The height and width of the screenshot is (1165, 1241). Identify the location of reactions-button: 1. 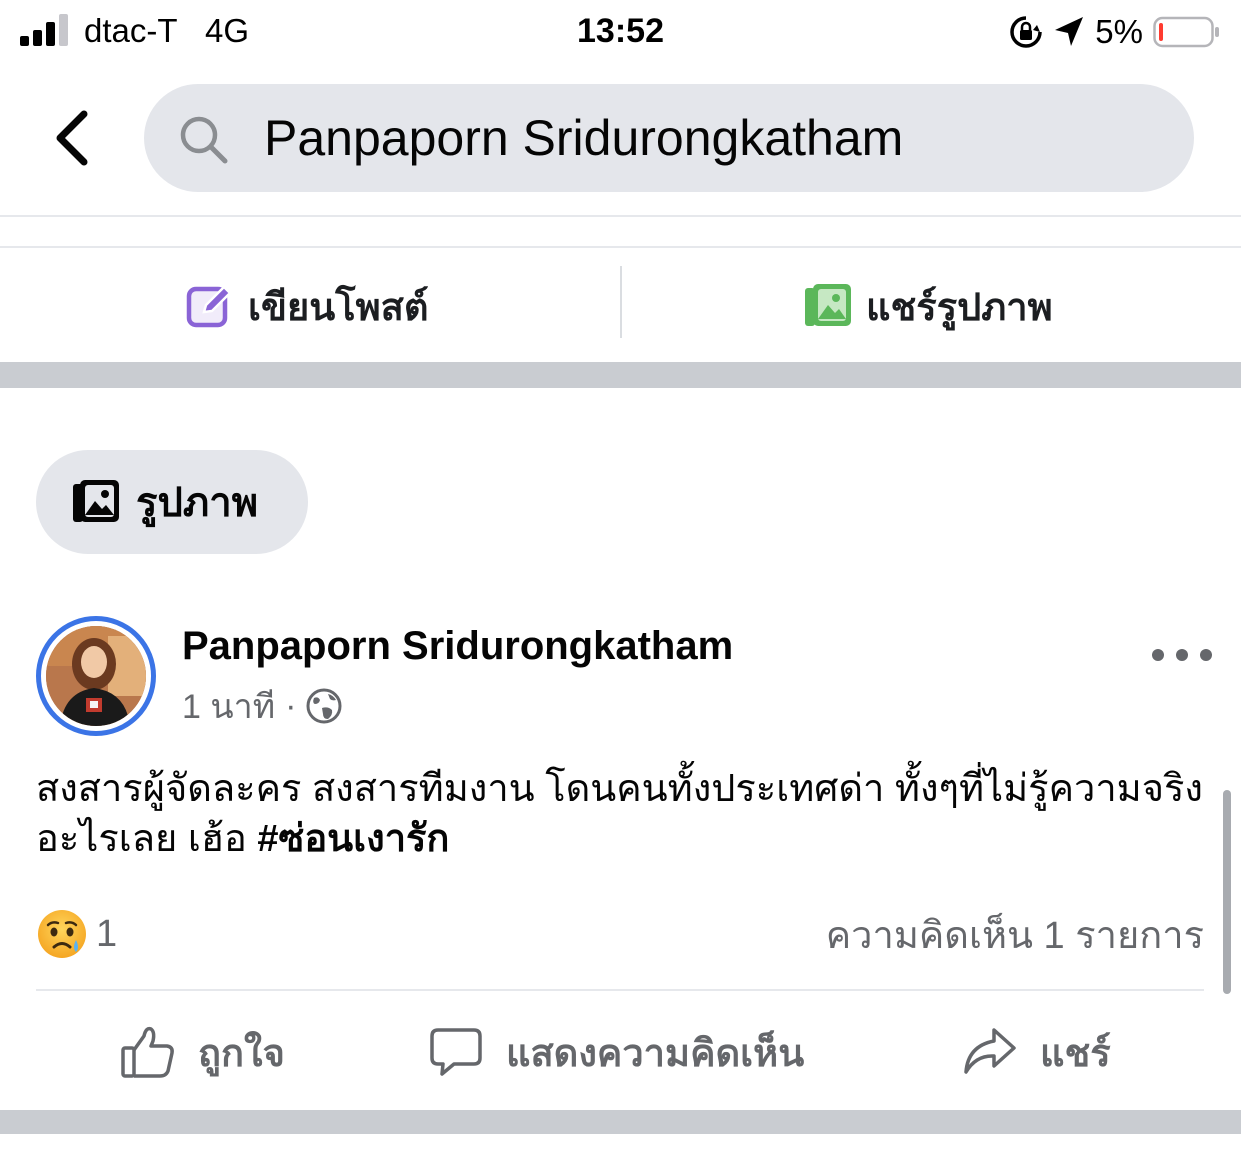
(76, 934).